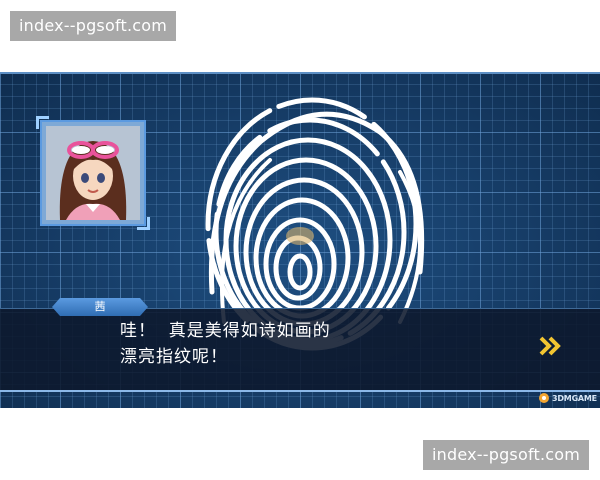 This screenshot has width=600, height=480. What do you see at coordinates (310, 344) in the screenshot?
I see `dialog-text: 哇！ 真是美得如诗如画的 漂亮指纹呢！` at bounding box center [310, 344].